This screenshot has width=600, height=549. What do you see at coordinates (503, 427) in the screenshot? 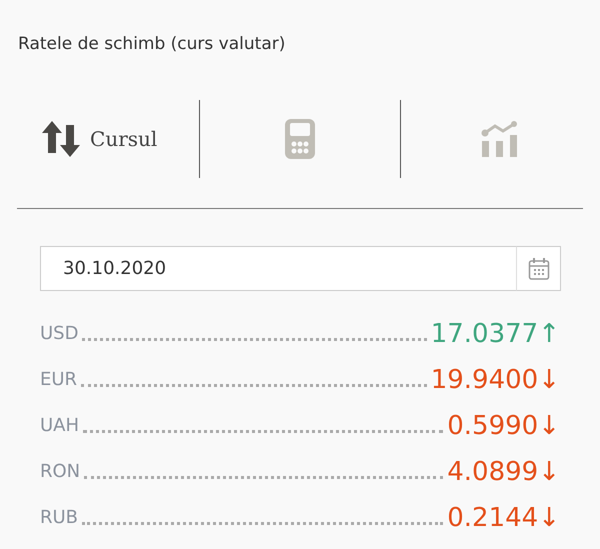
I see `exchange-rate: 0.5990↓` at bounding box center [503, 427].